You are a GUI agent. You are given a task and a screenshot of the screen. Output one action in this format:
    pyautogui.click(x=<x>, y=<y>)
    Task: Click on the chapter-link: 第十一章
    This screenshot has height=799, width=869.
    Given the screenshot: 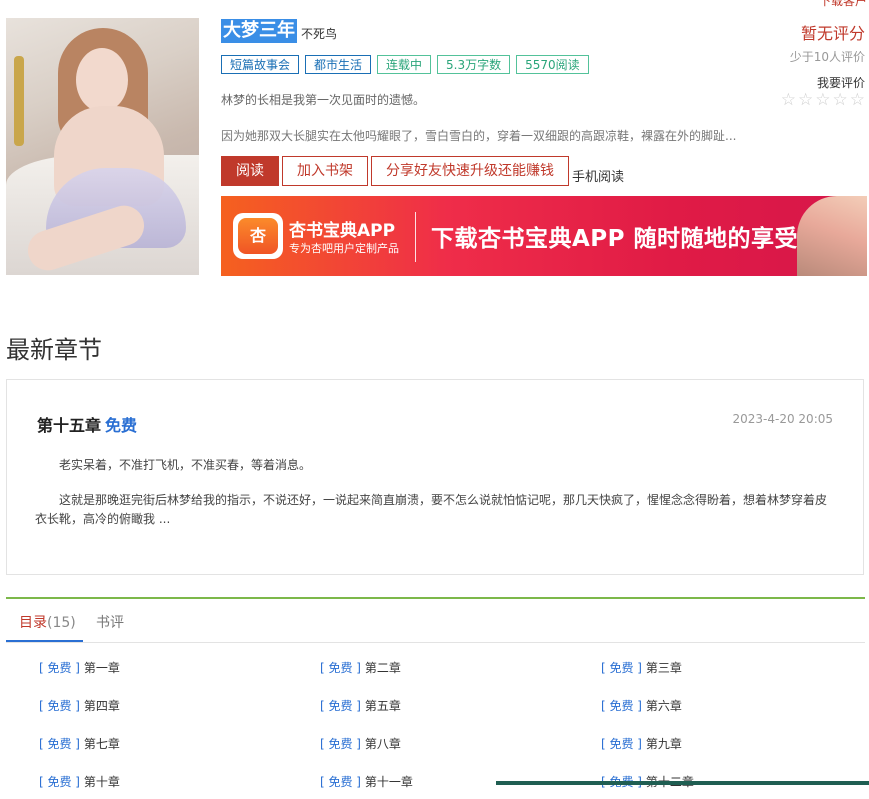 What is the action you would take?
    pyautogui.click(x=389, y=782)
    